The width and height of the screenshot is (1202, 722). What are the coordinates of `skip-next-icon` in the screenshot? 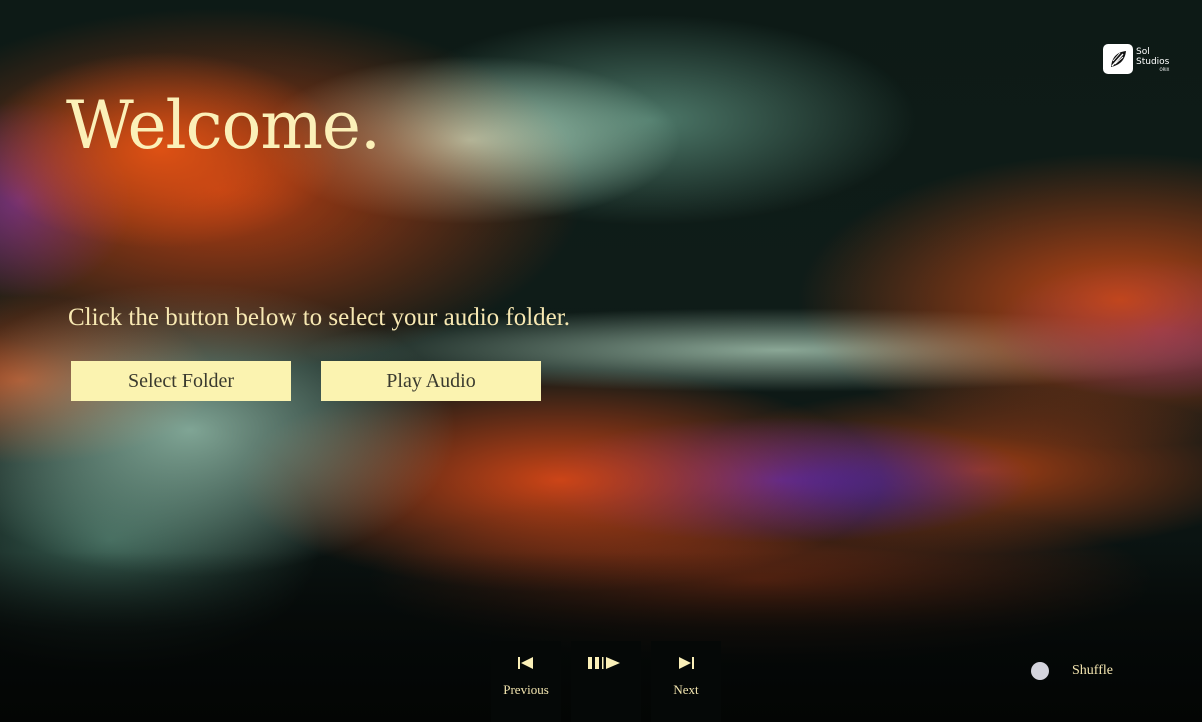 It's located at (686, 663).